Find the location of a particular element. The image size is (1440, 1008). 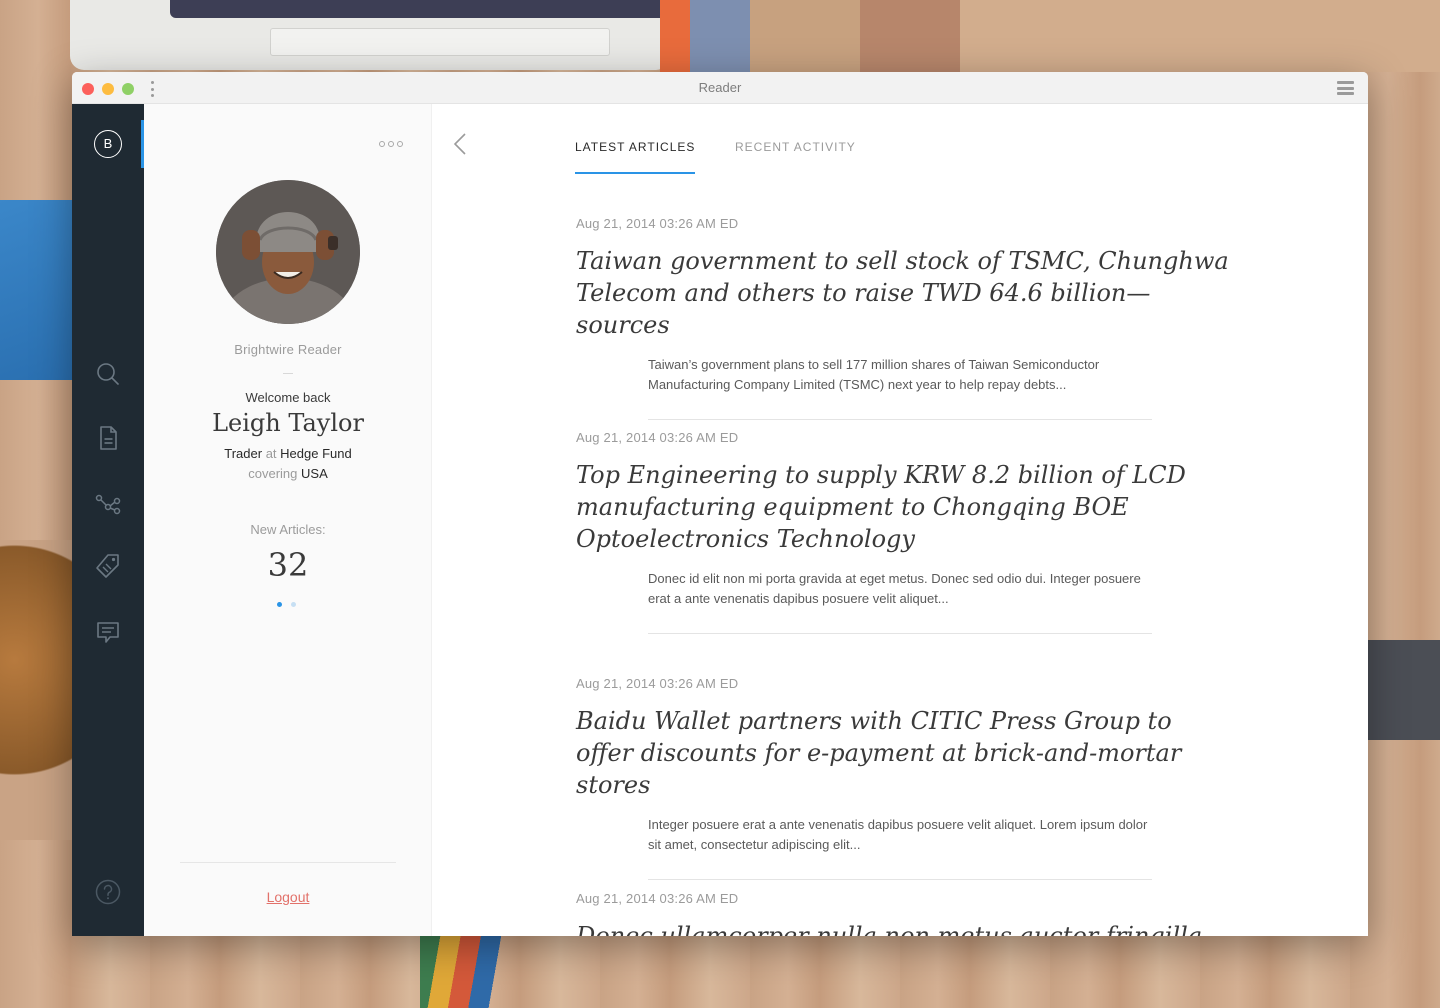

tab-recent-activity: RECENT ACTIVITY is located at coordinates (795, 147).